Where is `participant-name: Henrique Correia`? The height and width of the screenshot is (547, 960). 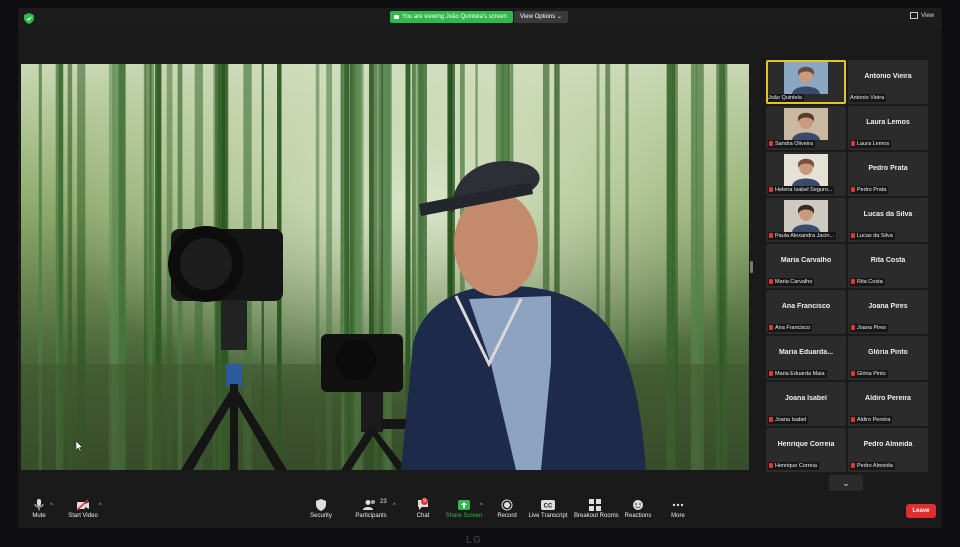 participant-name: Henrique Correia is located at coordinates (796, 466).